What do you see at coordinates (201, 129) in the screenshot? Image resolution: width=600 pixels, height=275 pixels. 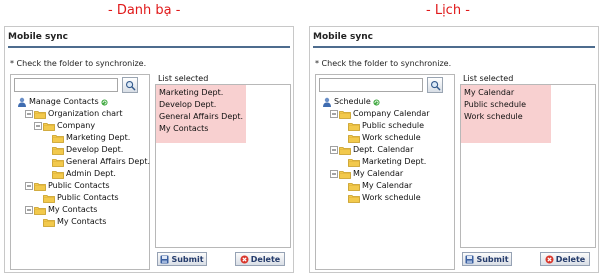 I see `list-item: My Contacts` at bounding box center [201, 129].